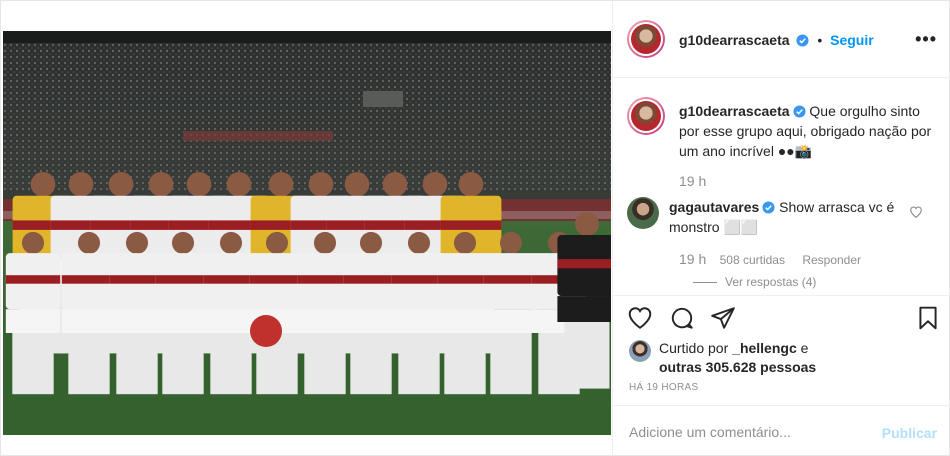  I want to click on view-replies-label: Ver respostas (4), so click(771, 282).